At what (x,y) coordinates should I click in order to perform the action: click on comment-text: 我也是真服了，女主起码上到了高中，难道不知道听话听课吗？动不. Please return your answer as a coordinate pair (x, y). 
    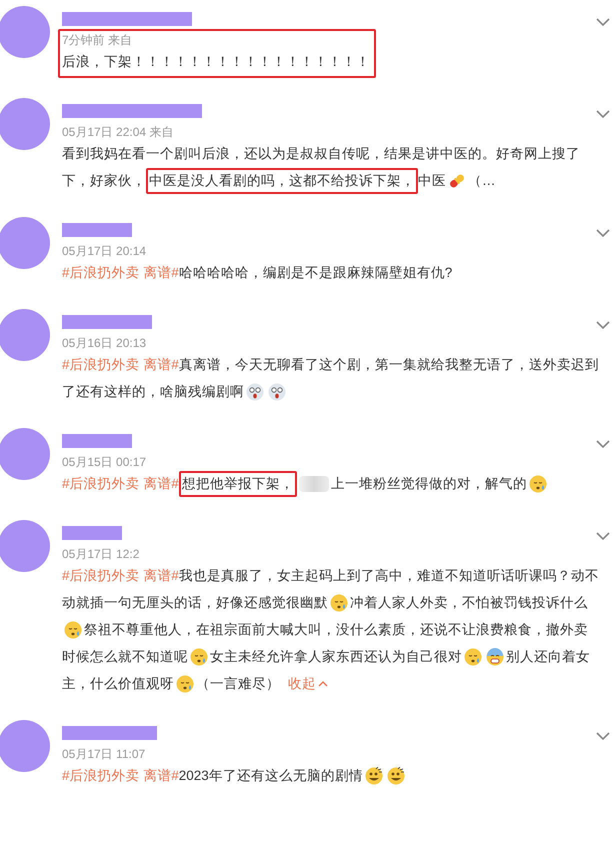
    Looking at the image, I should click on (388, 576).